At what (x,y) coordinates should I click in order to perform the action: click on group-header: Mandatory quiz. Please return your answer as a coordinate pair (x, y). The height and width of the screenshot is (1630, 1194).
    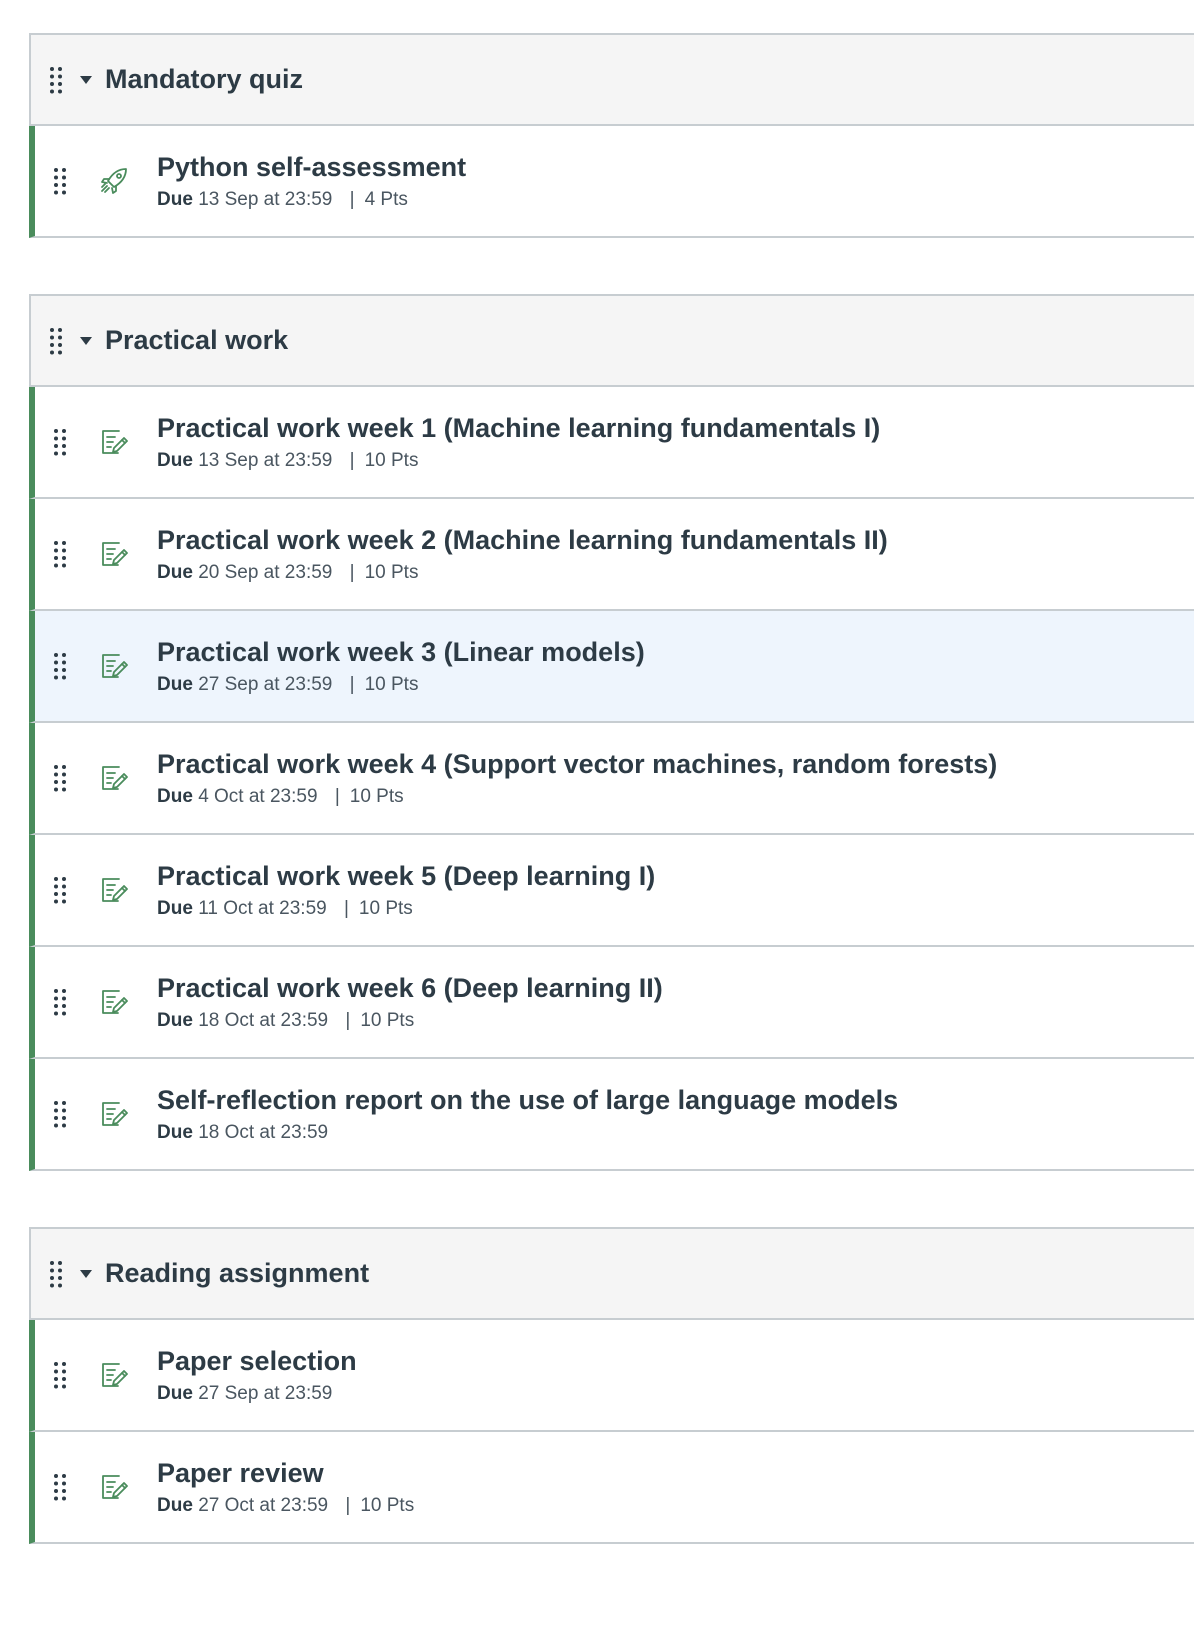
    Looking at the image, I should click on (612, 80).